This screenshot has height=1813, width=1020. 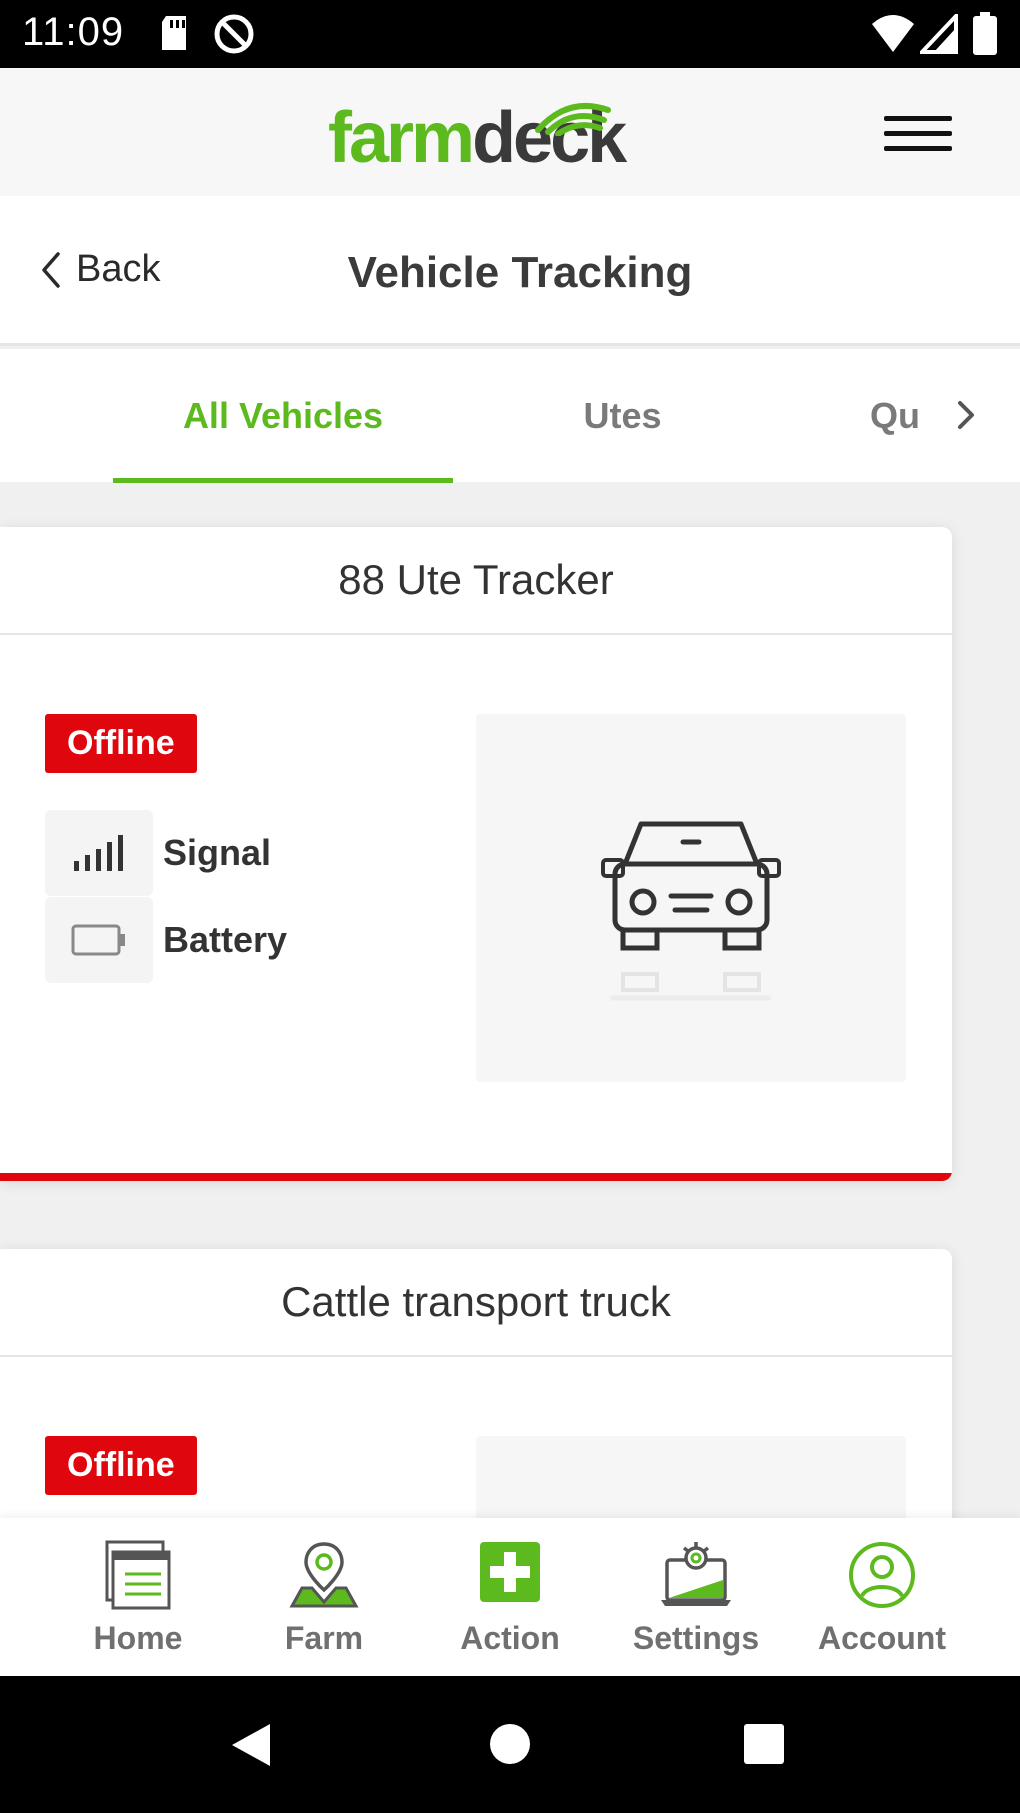 What do you see at coordinates (324, 1638) in the screenshot?
I see `nav-farm-label: Farm` at bounding box center [324, 1638].